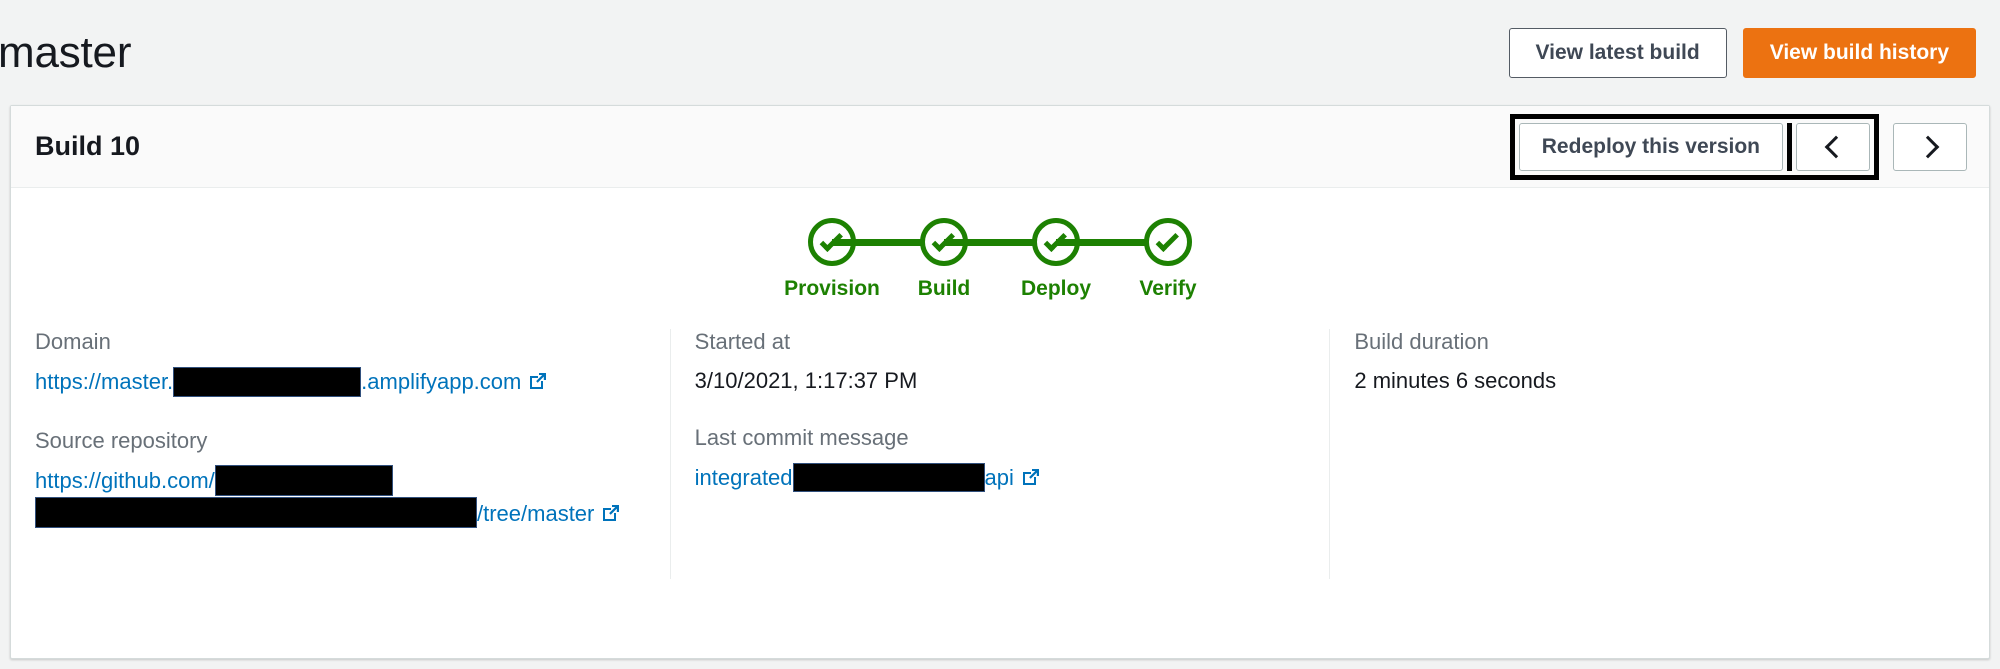 This screenshot has height=669, width=2000. I want to click on chevron-right-icon, so click(1927, 146).